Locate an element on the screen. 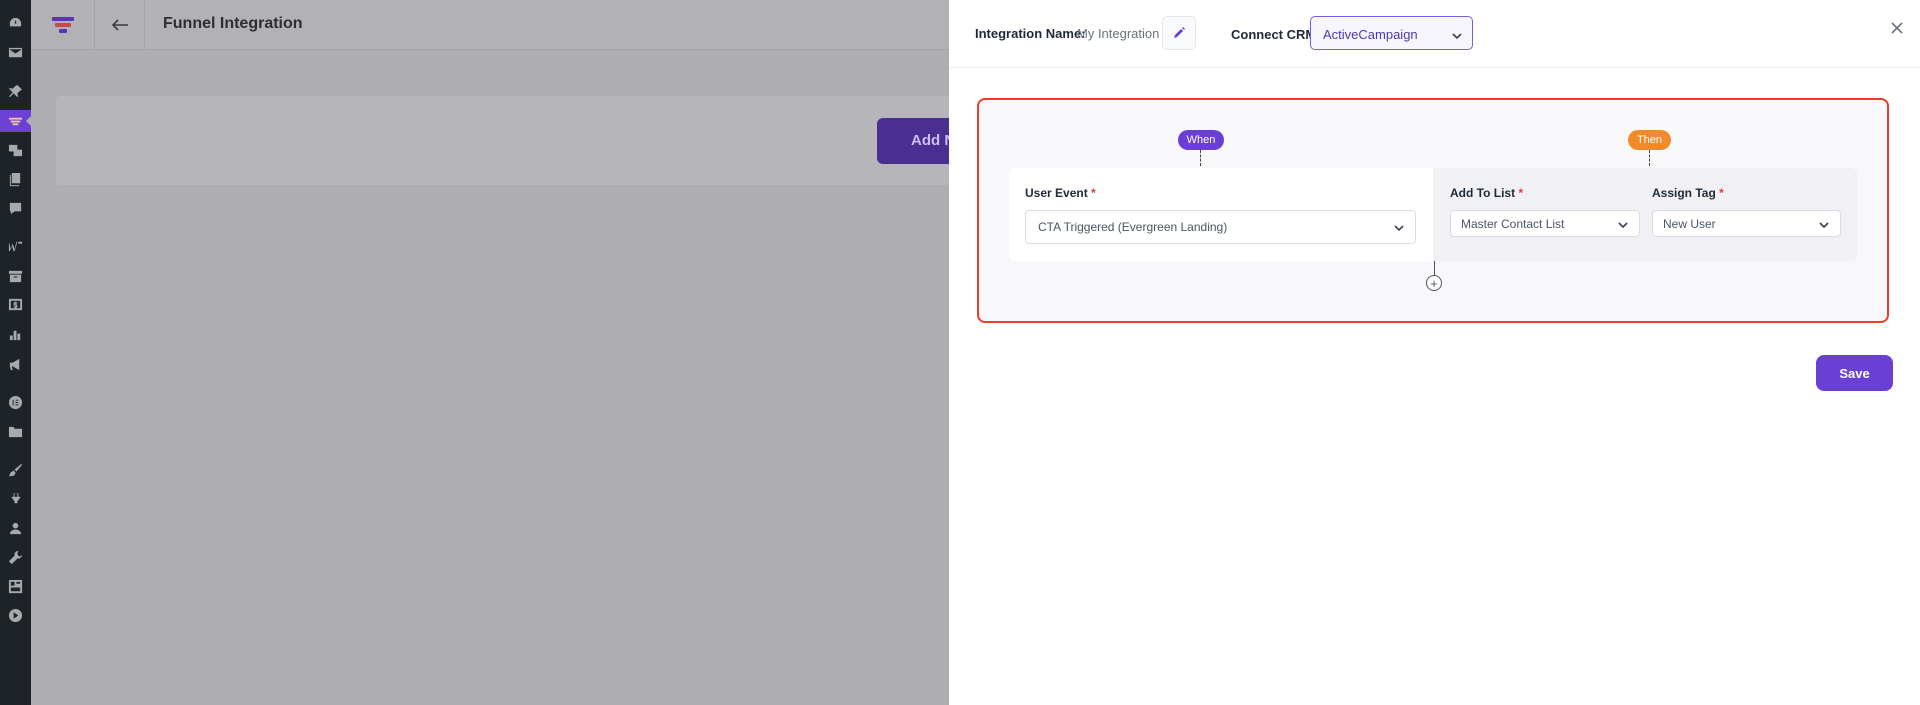  admin-sidebar is located at coordinates (15, 352).